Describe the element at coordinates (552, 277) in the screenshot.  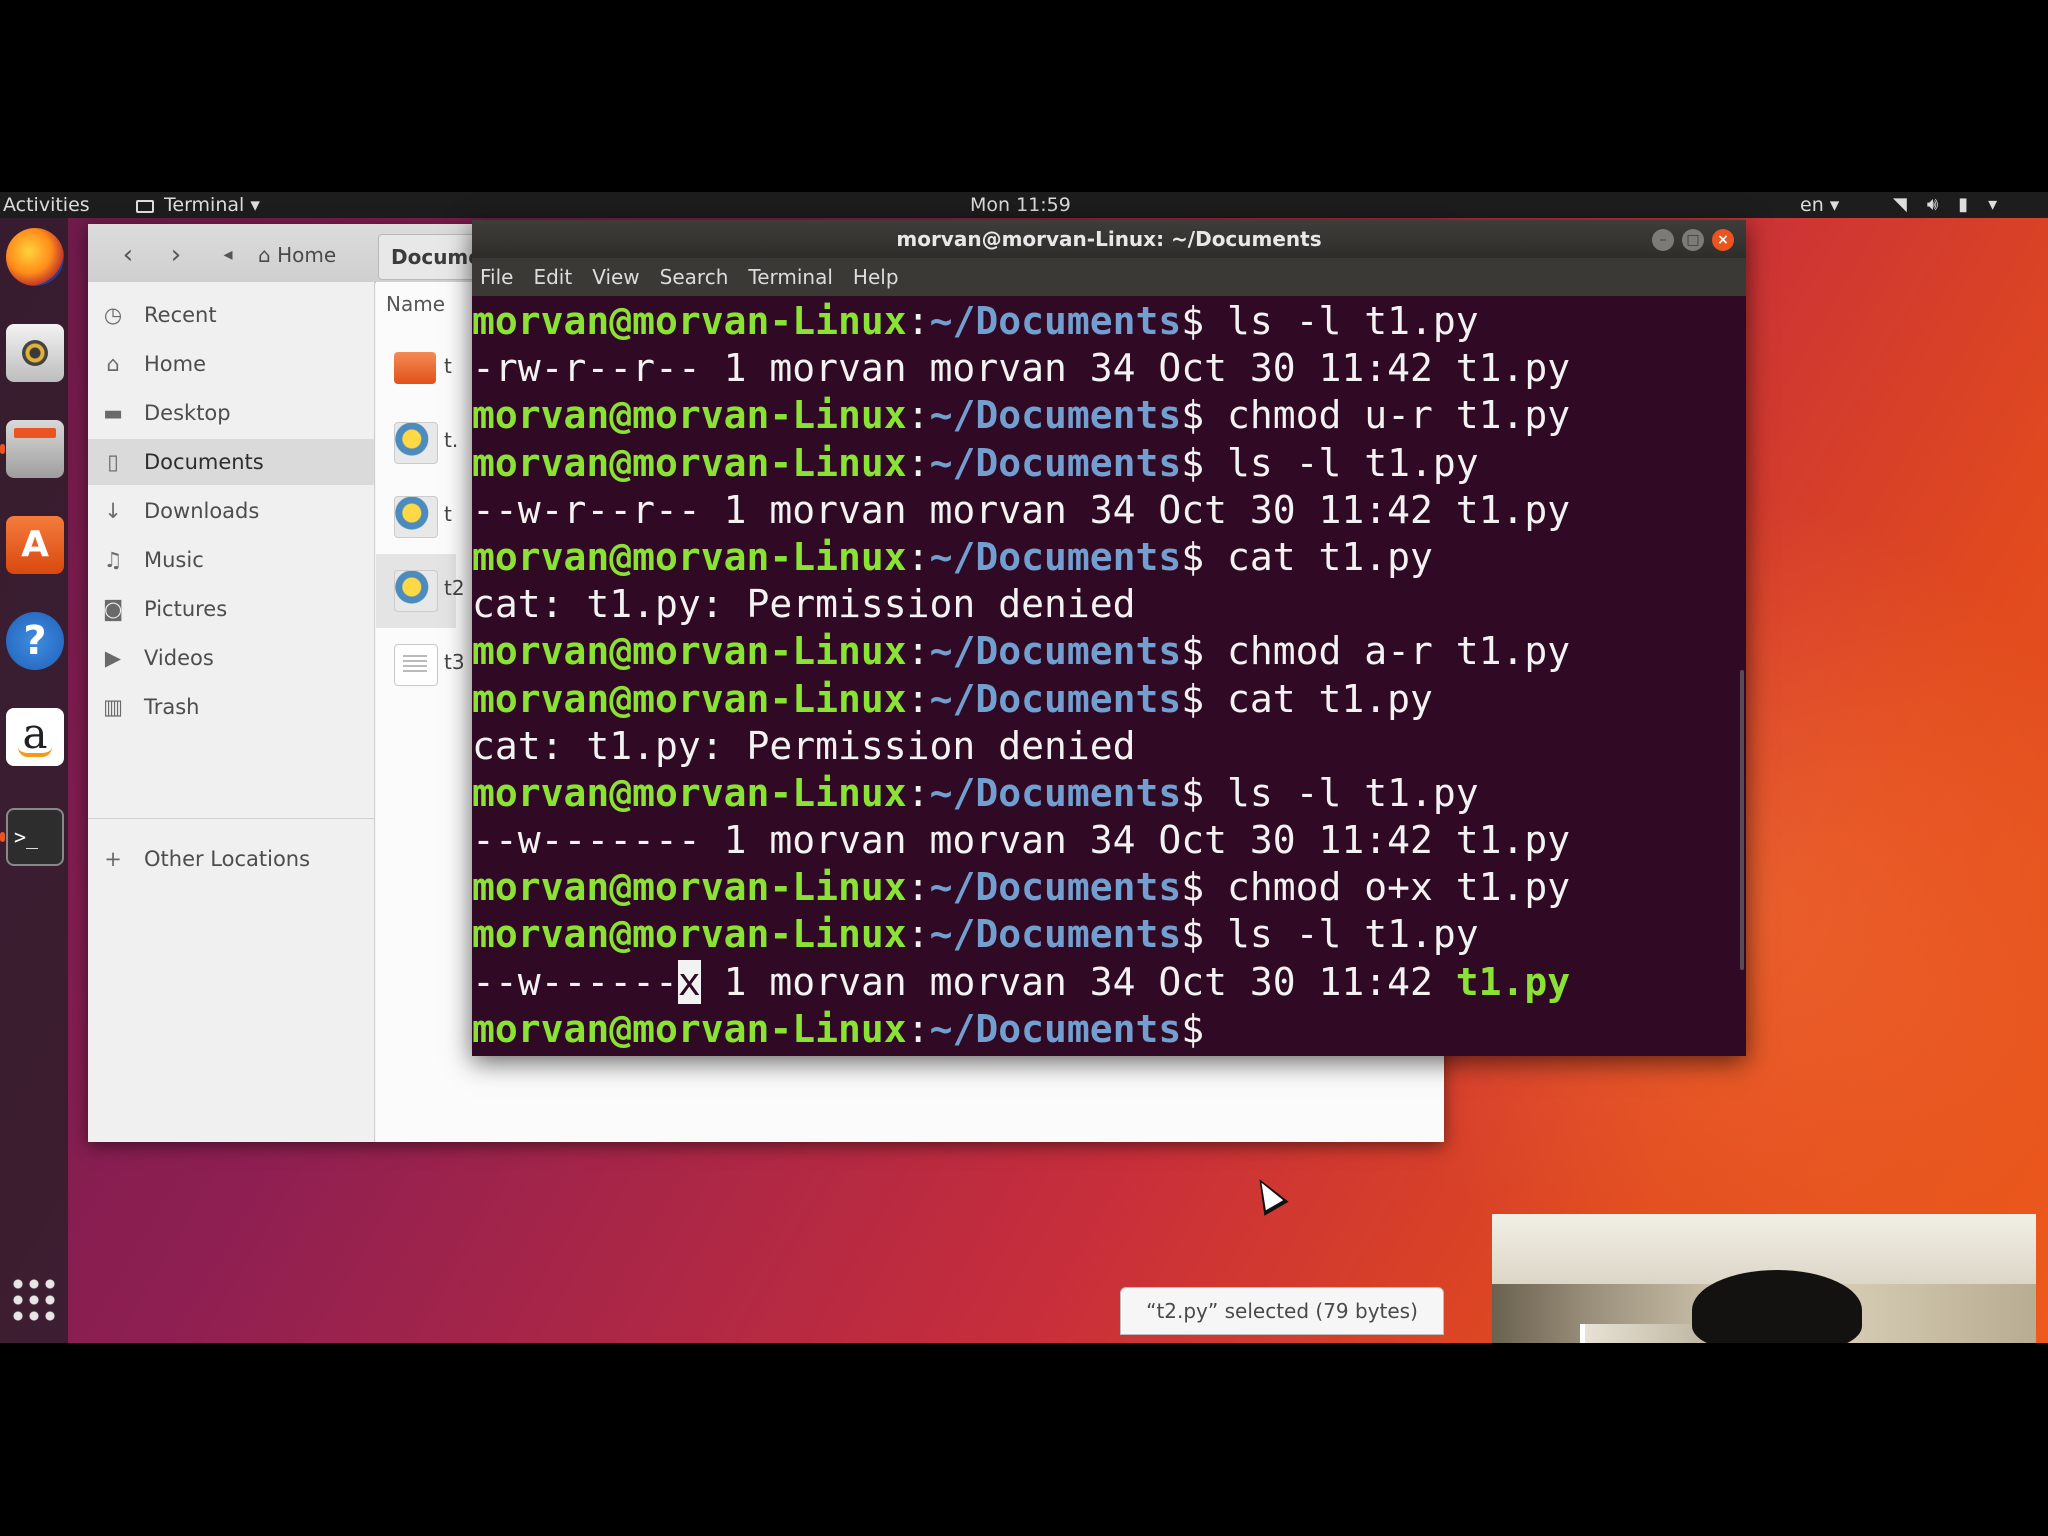
I see `menu-edit: Edit` at that location.